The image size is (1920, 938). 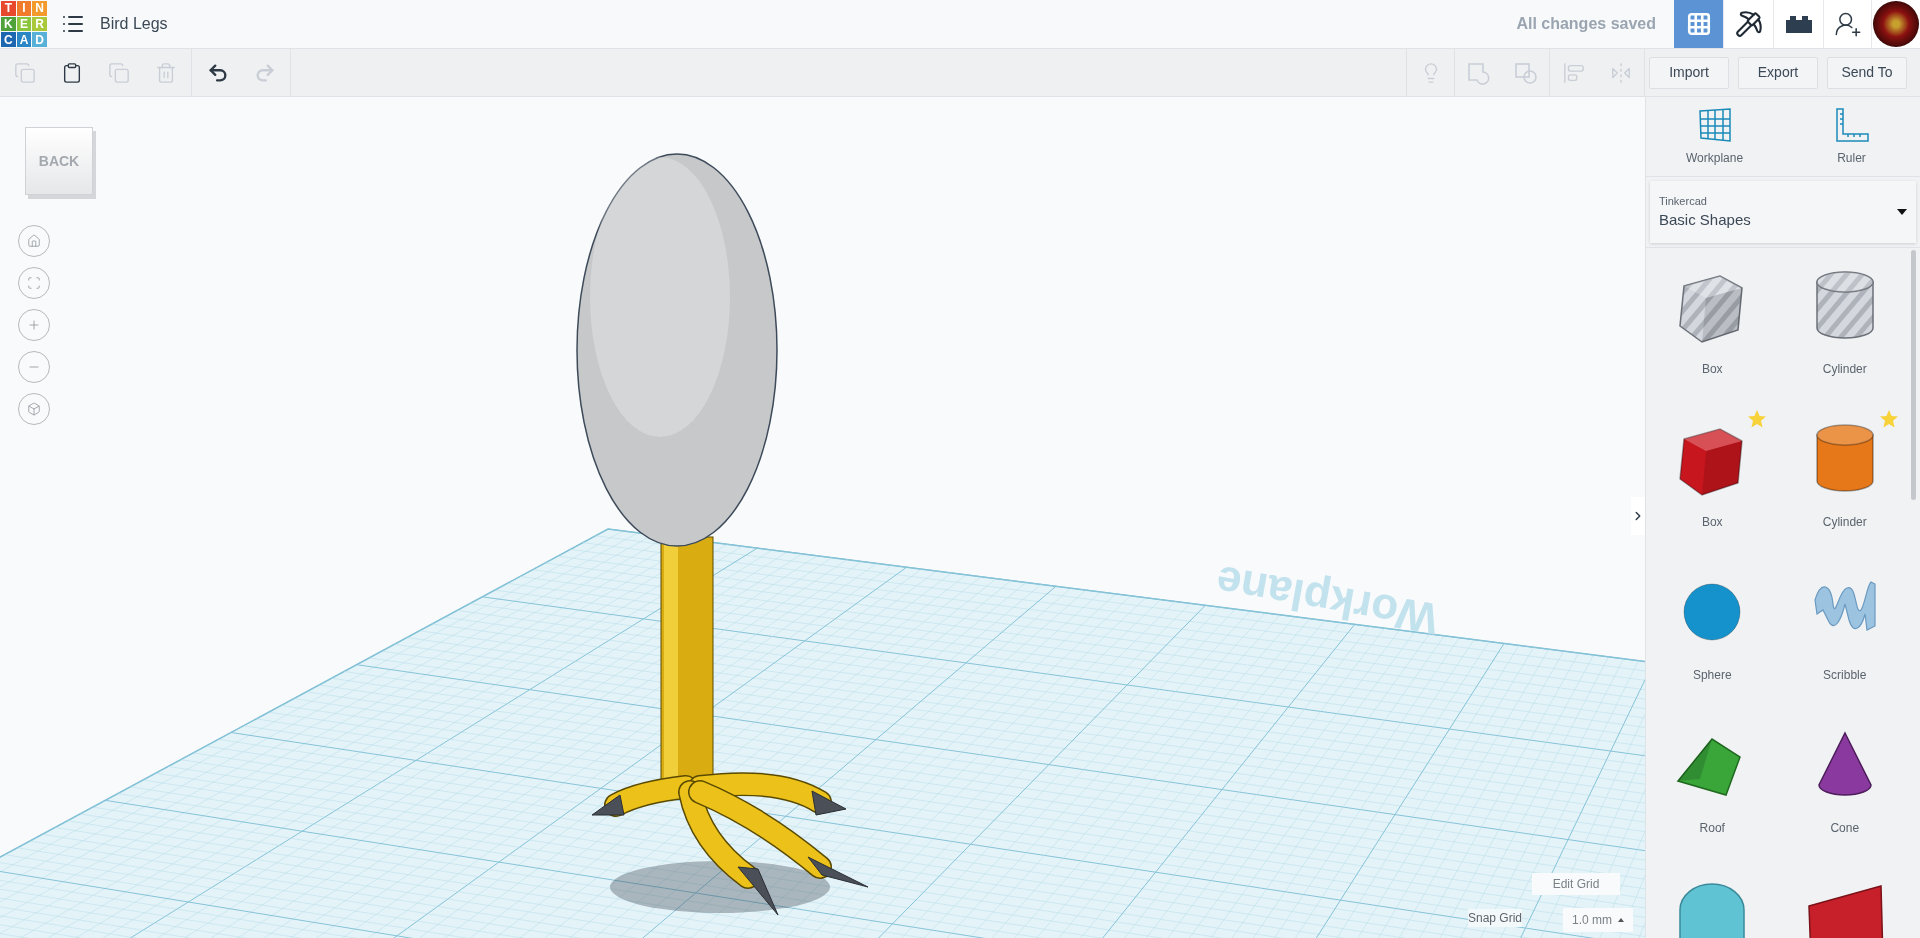 What do you see at coordinates (1712, 675) in the screenshot?
I see `shape-label: Sphere` at bounding box center [1712, 675].